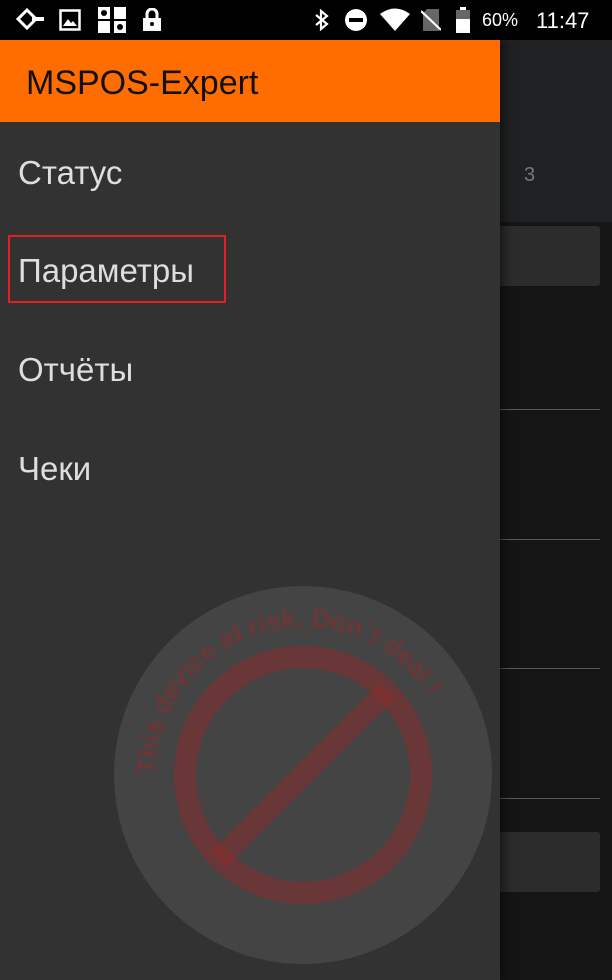 The height and width of the screenshot is (980, 612). What do you see at coordinates (31, 20) in the screenshot?
I see `notification-diamond-icon` at bounding box center [31, 20].